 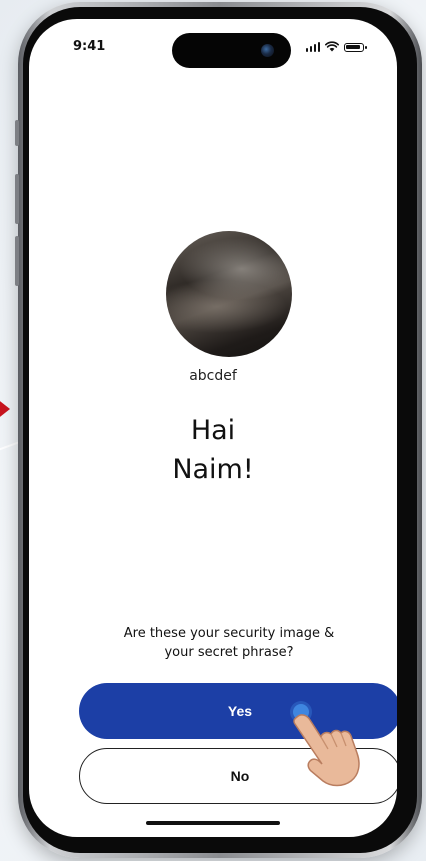 What do you see at coordinates (17, 261) in the screenshot?
I see `volume-down-button` at bounding box center [17, 261].